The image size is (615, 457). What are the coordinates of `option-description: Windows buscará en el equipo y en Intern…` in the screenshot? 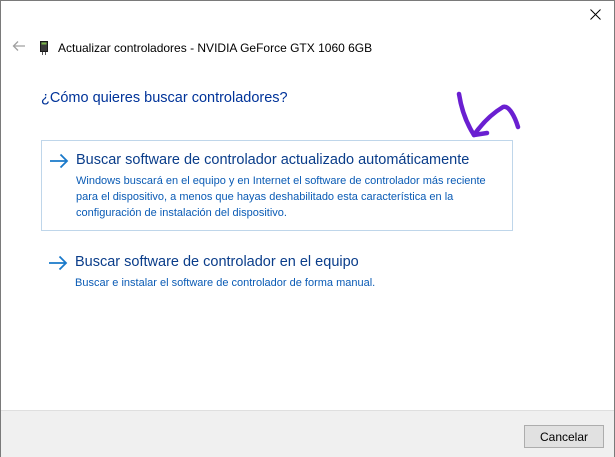 It's located at (281, 197).